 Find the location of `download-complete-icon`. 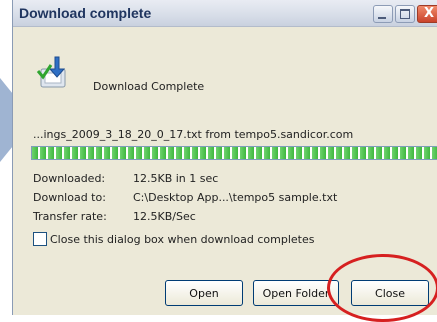

download-complete-icon is located at coordinates (51, 72).